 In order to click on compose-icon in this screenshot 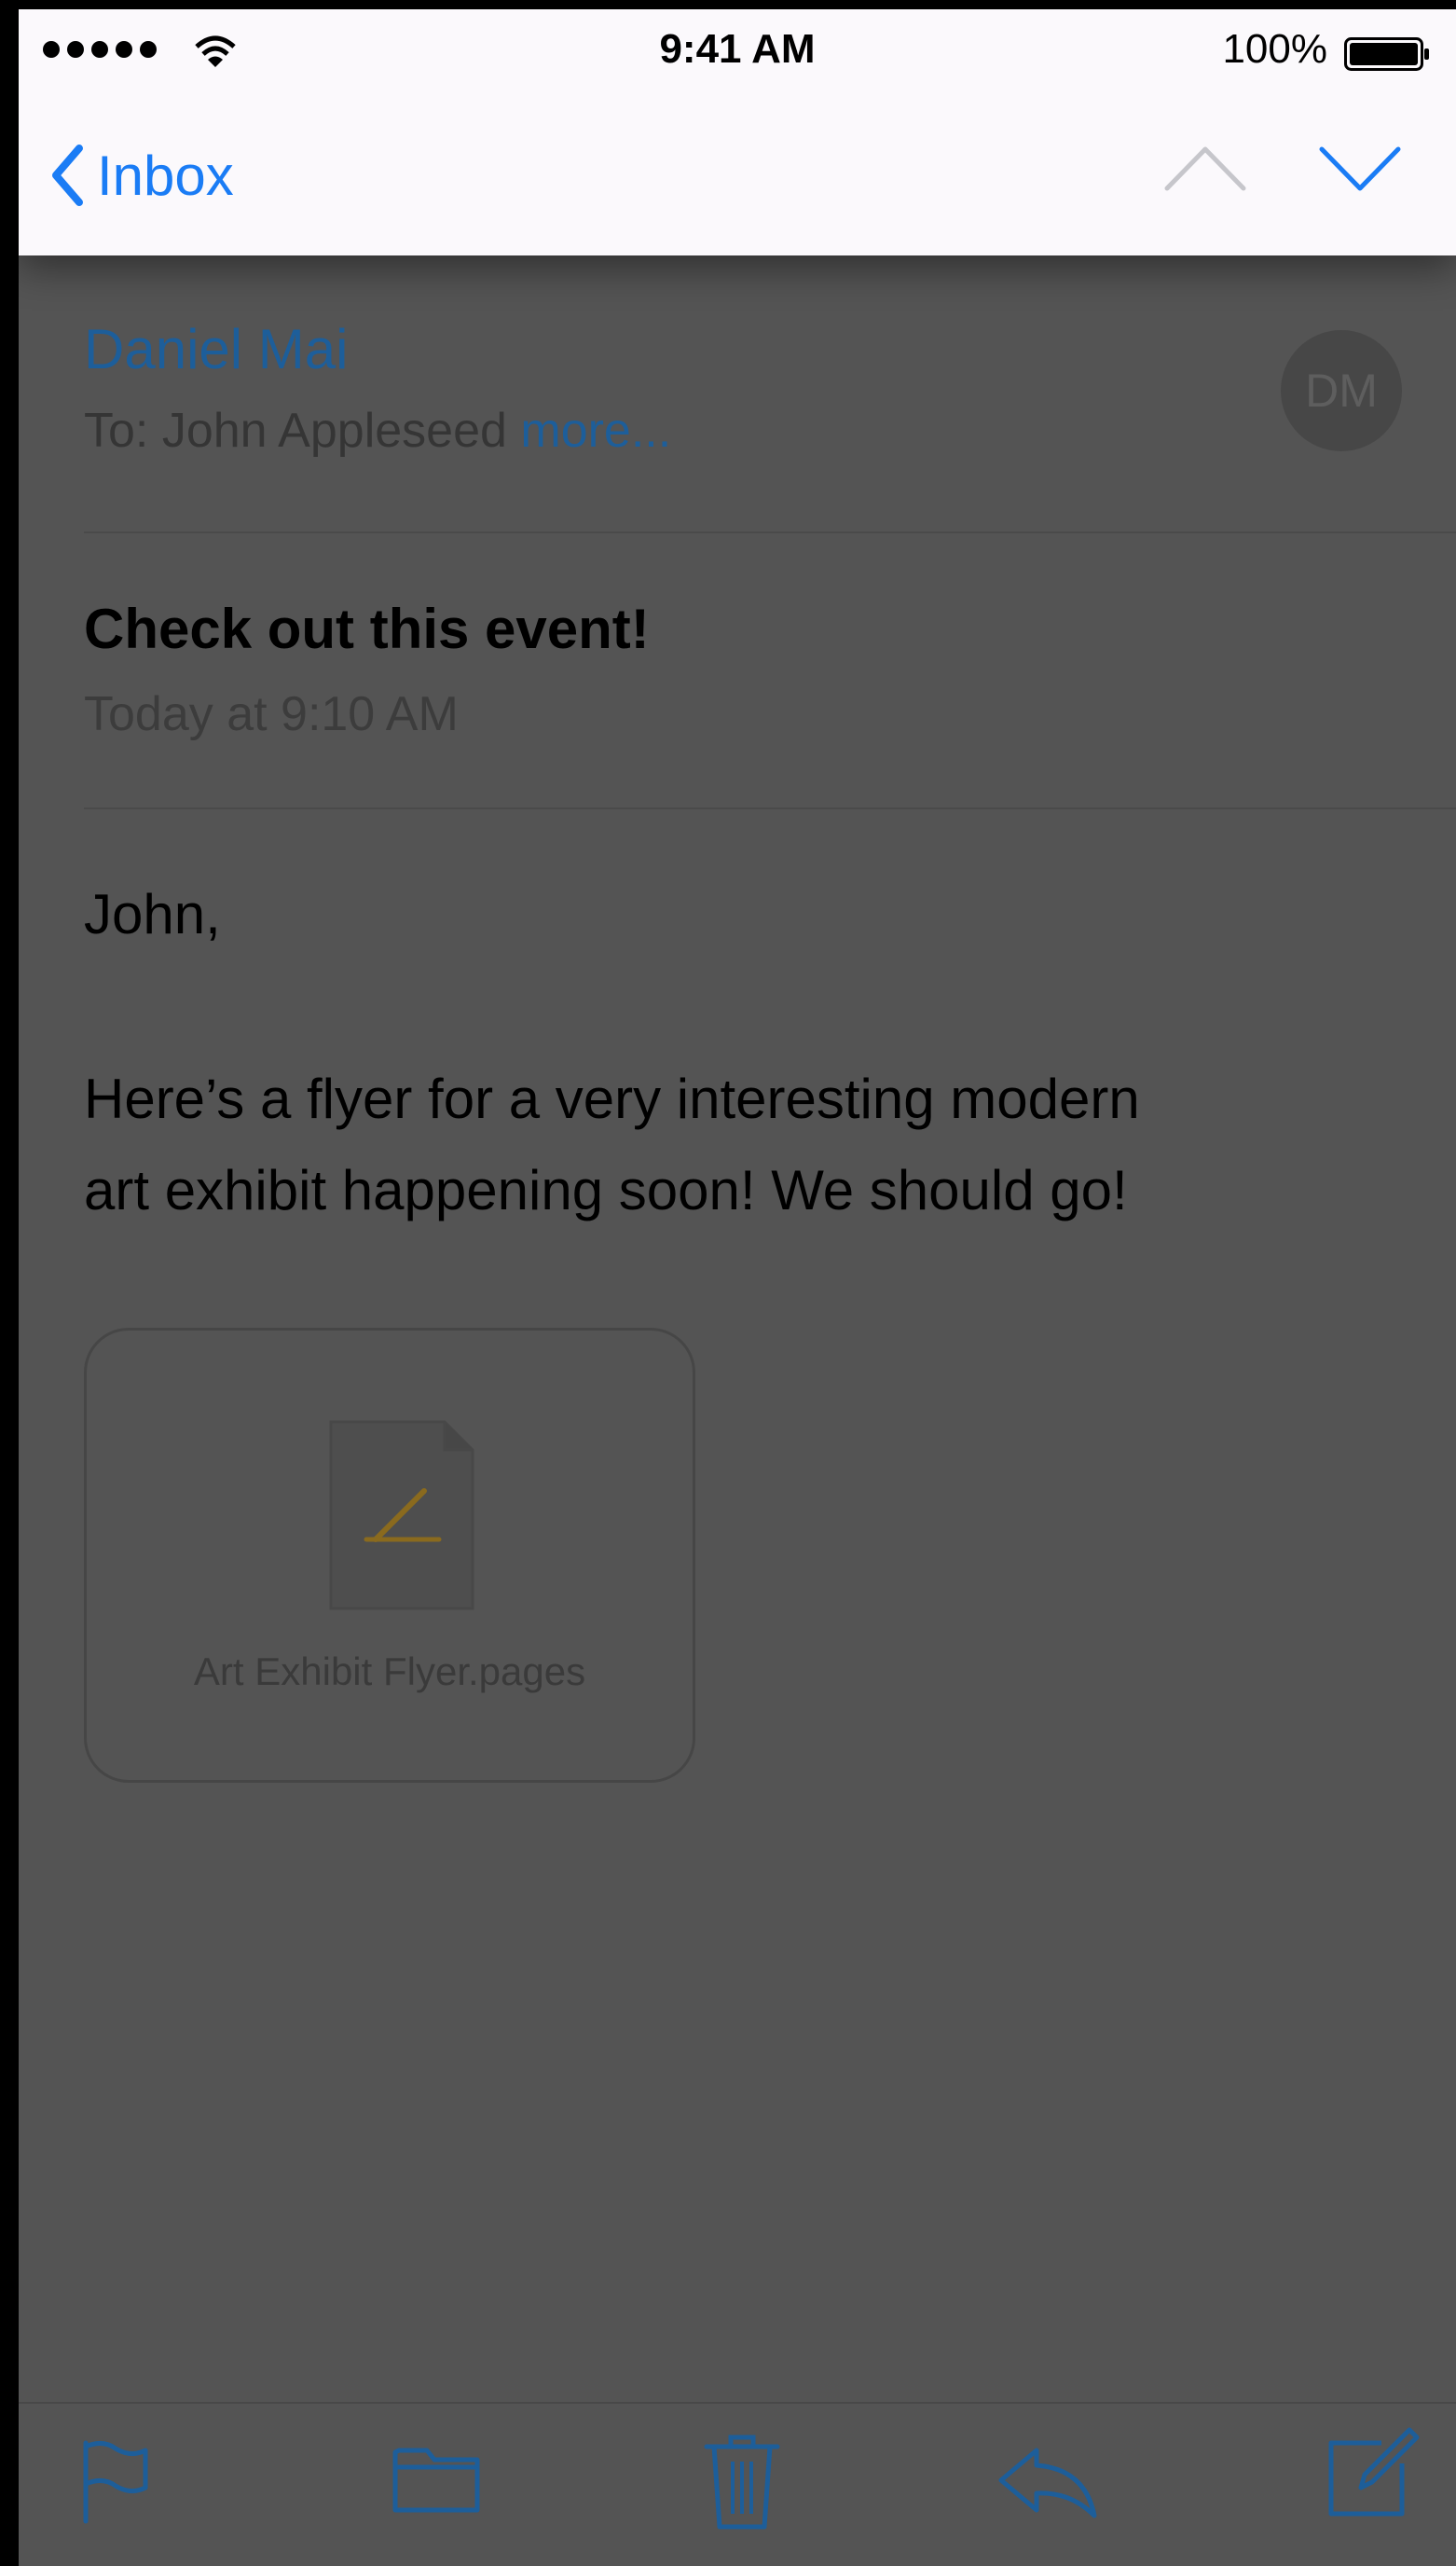, I will do `click(1372, 2472)`.